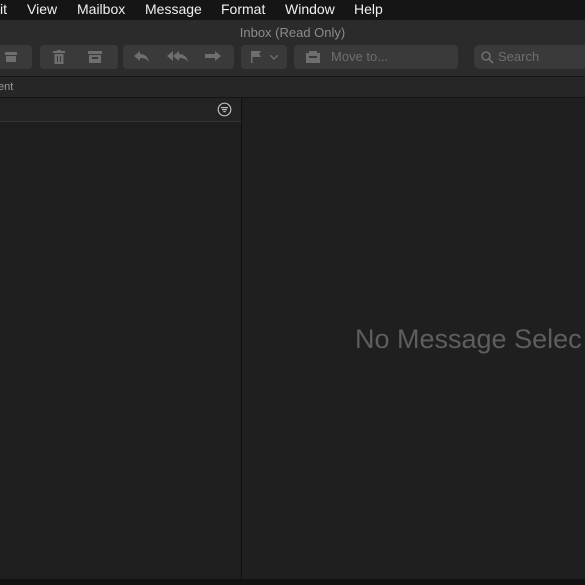  What do you see at coordinates (292, 582) in the screenshot?
I see `window-bottom-edge` at bounding box center [292, 582].